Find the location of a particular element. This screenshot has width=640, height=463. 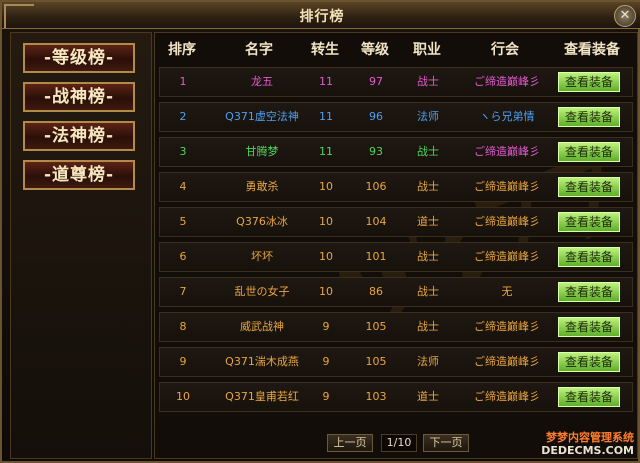

tab-mage-rank: -法神榜- is located at coordinates (79, 136).